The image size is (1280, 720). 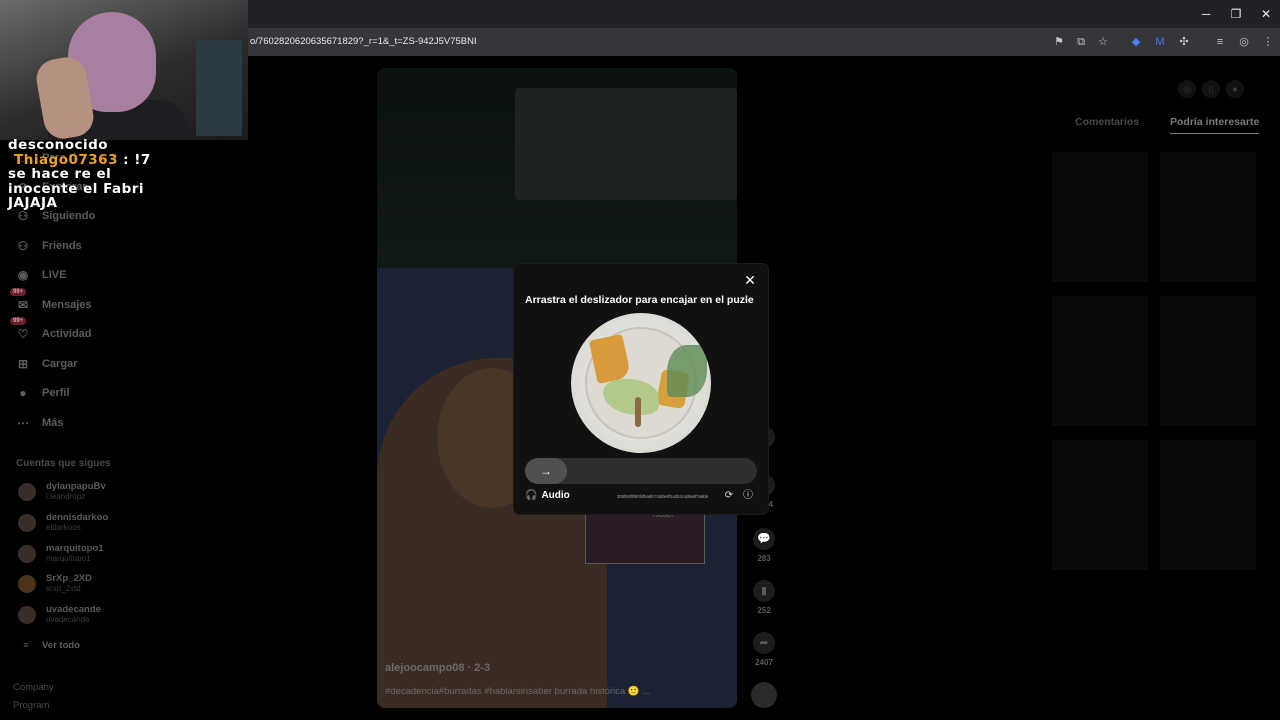 I want to click on following-name: dylanpapuBv, so click(x=76, y=486).